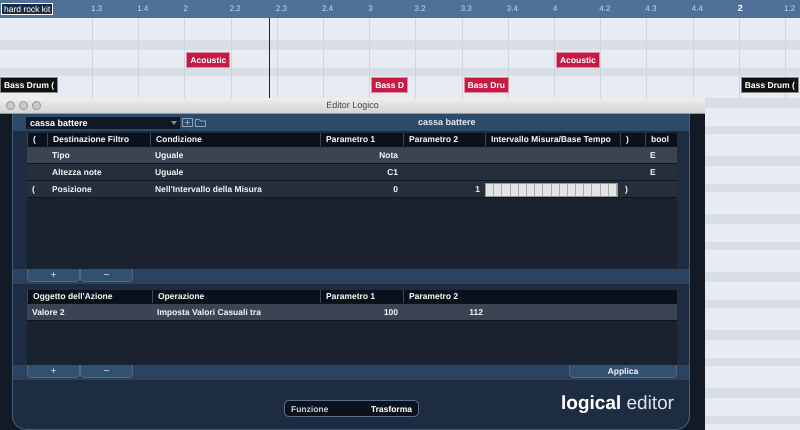  I want to click on ruler-label: 2.3, so click(281, 8).